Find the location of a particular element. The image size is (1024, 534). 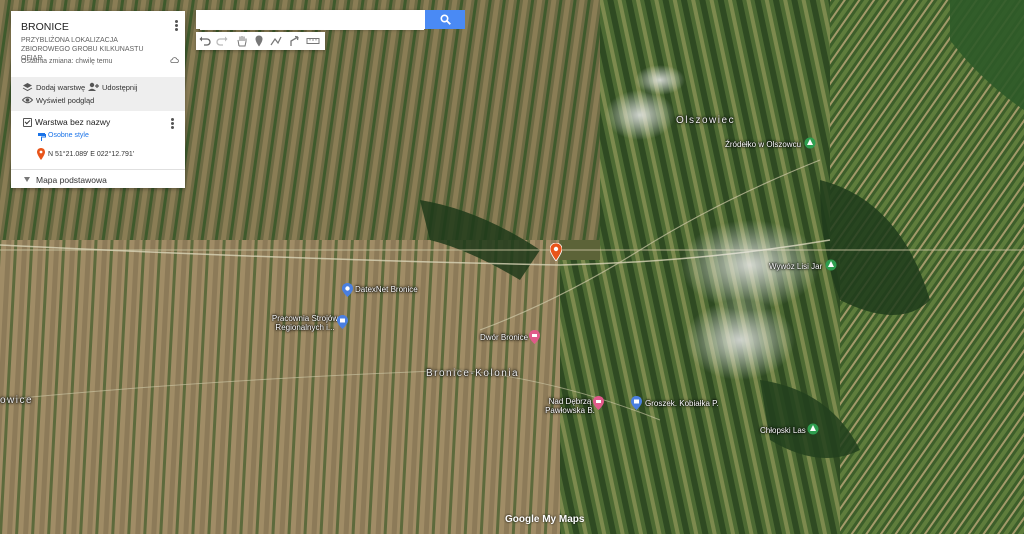

map-toolbar is located at coordinates (260, 41).